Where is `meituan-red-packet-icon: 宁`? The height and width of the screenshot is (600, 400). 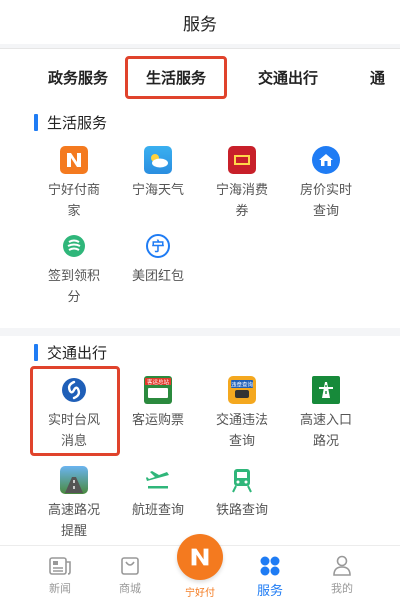 meituan-red-packet-icon: 宁 is located at coordinates (158, 246).